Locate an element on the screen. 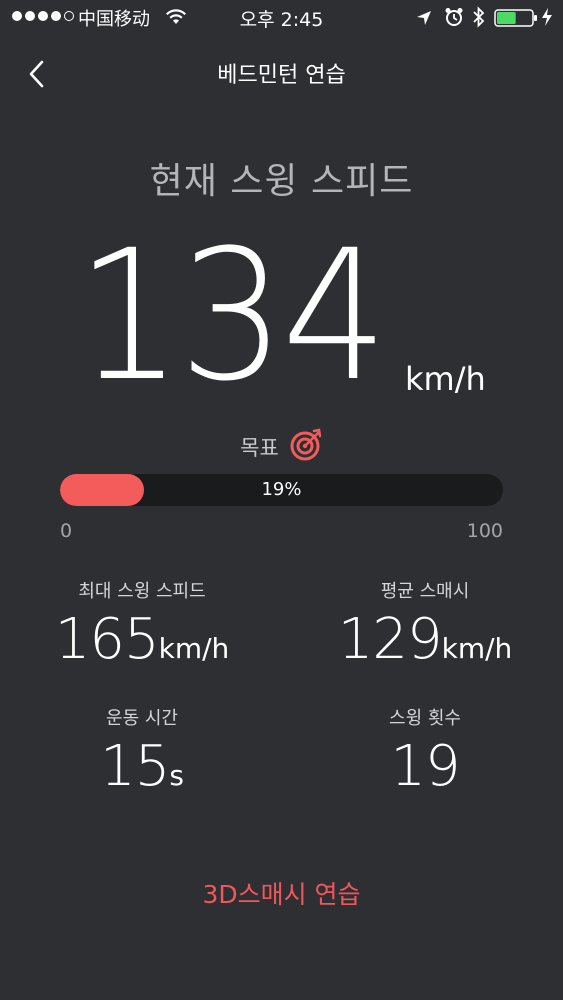 This screenshot has height=1000, width=563. swing-count-stat: 스윙 횟수 19 is located at coordinates (425, 753).